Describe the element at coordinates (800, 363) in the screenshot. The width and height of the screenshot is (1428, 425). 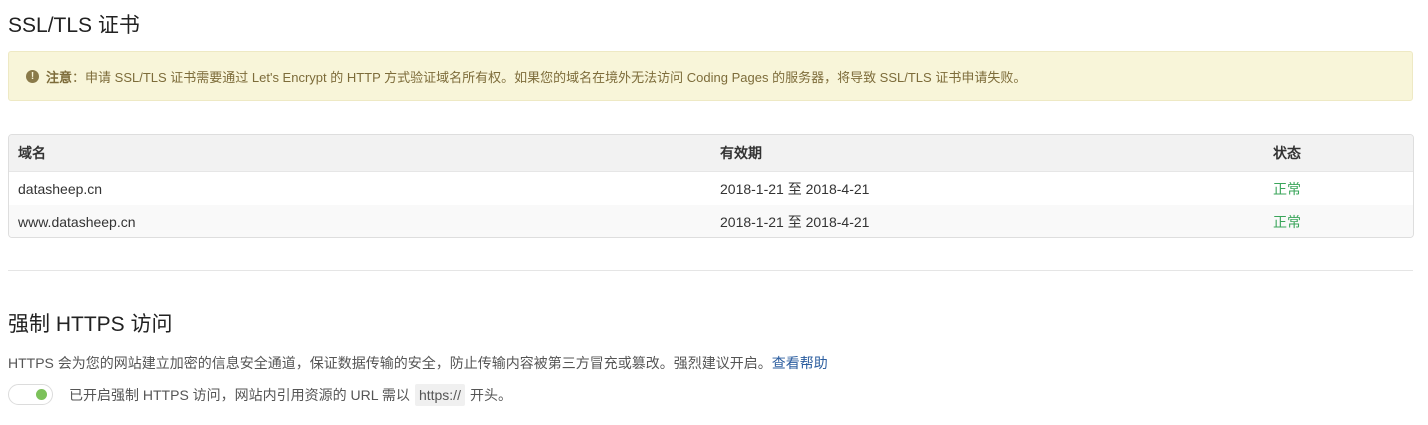
I see `help-link: 查看帮助` at that location.